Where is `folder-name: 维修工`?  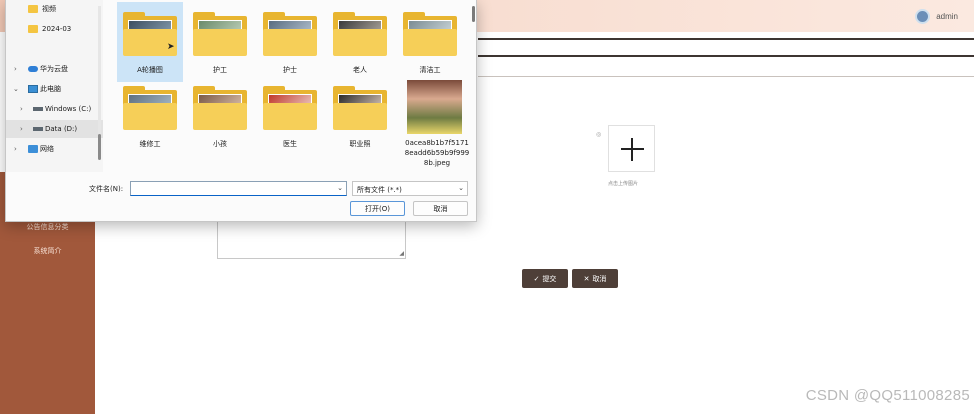
folder-name: 维修工 is located at coordinates (150, 144).